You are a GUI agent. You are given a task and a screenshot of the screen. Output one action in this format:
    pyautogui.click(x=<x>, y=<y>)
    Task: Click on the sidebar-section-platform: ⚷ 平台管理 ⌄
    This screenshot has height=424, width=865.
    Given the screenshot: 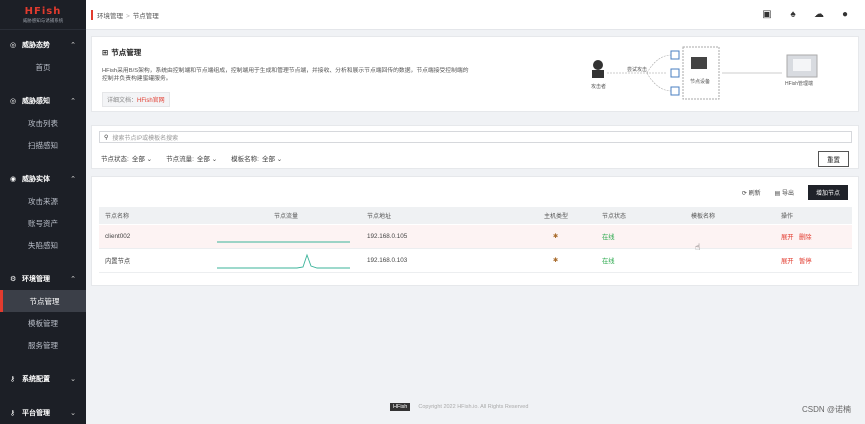 What is the action you would take?
    pyautogui.click(x=43, y=413)
    